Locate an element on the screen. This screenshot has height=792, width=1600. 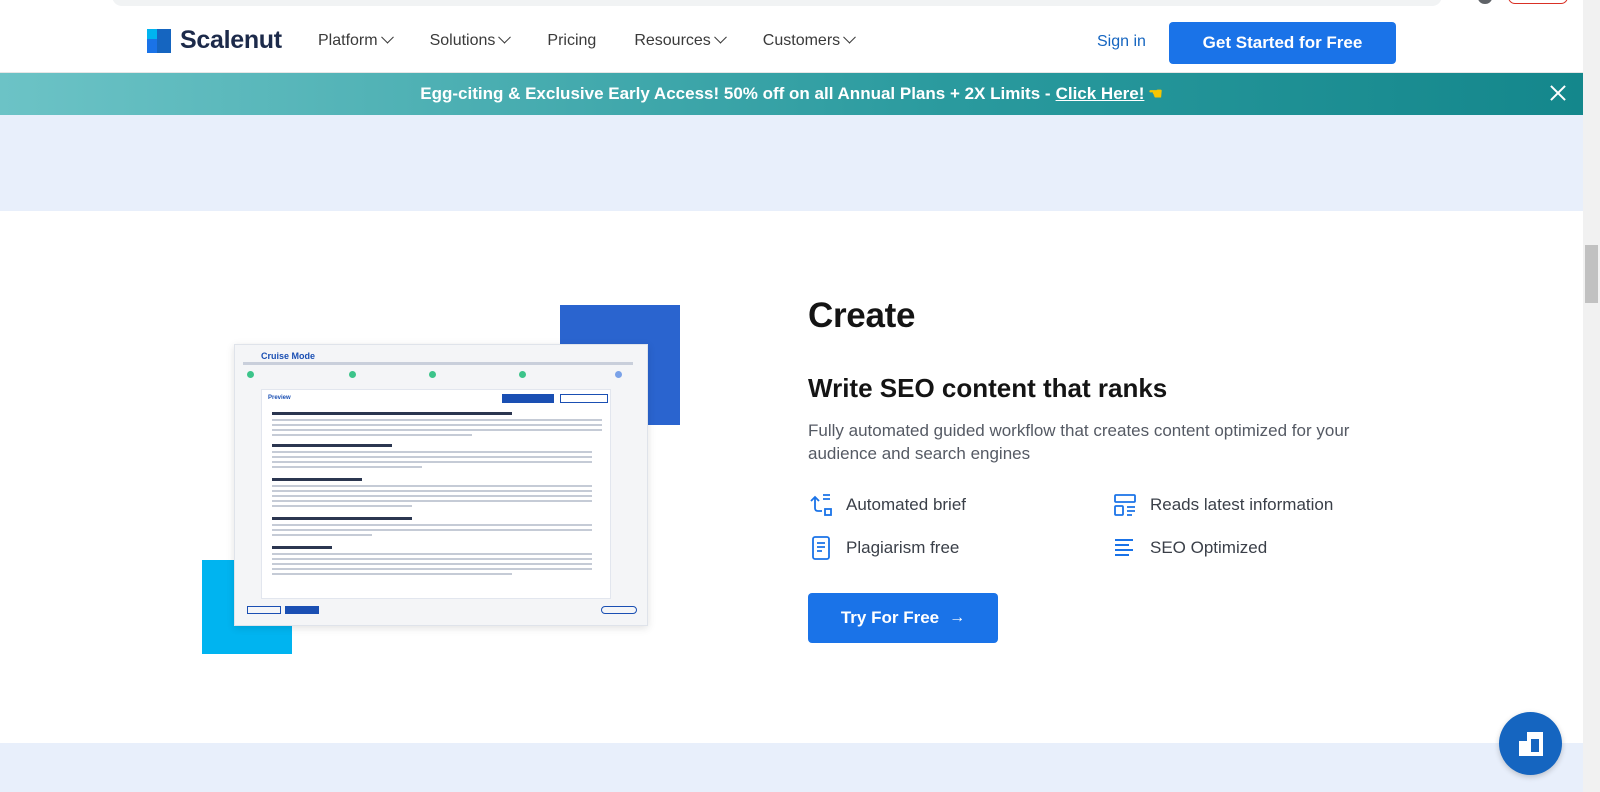
get-started-button: Get Started for Free is located at coordinates (1282, 43).